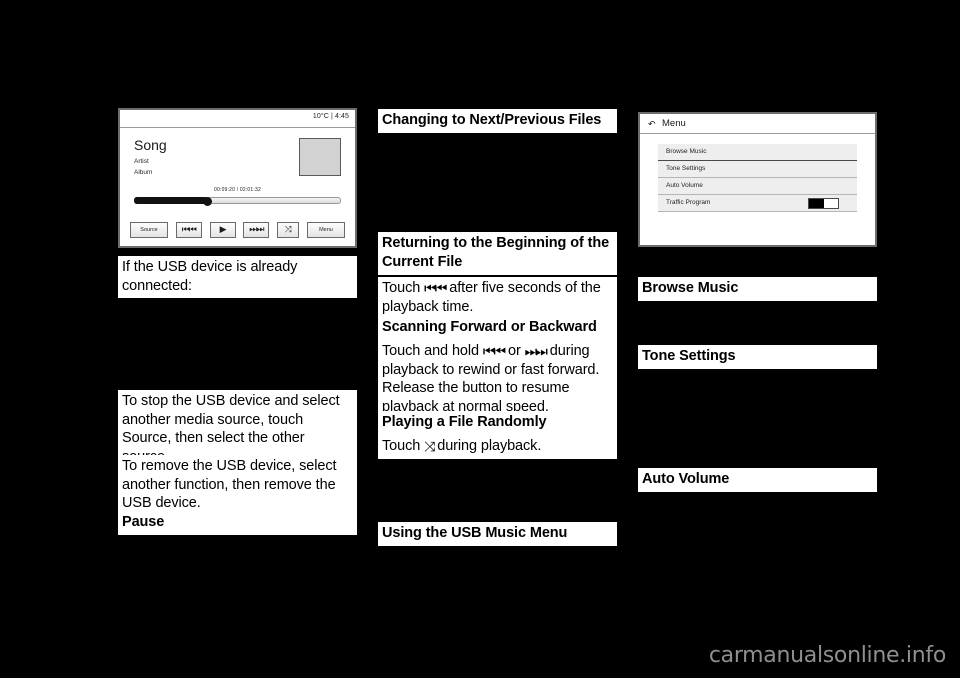 Image resolution: width=960 pixels, height=678 pixels. Describe the element at coordinates (497, 423) in the screenshot. I see `heading-playing-file-randomly: Playing a File Randomly` at that location.